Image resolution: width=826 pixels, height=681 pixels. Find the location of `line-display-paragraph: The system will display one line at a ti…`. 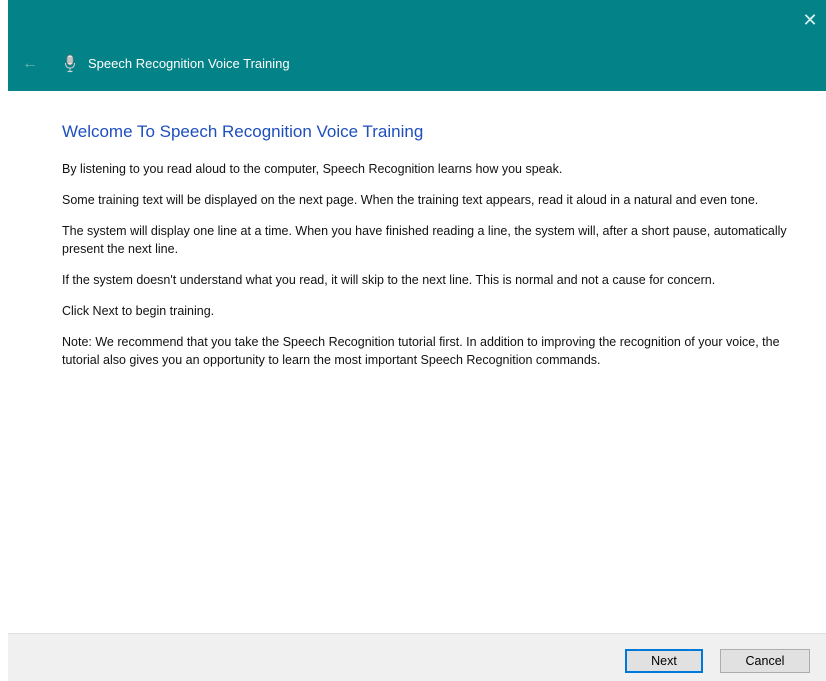

line-display-paragraph: The system will display one line at a ti… is located at coordinates (424, 240).